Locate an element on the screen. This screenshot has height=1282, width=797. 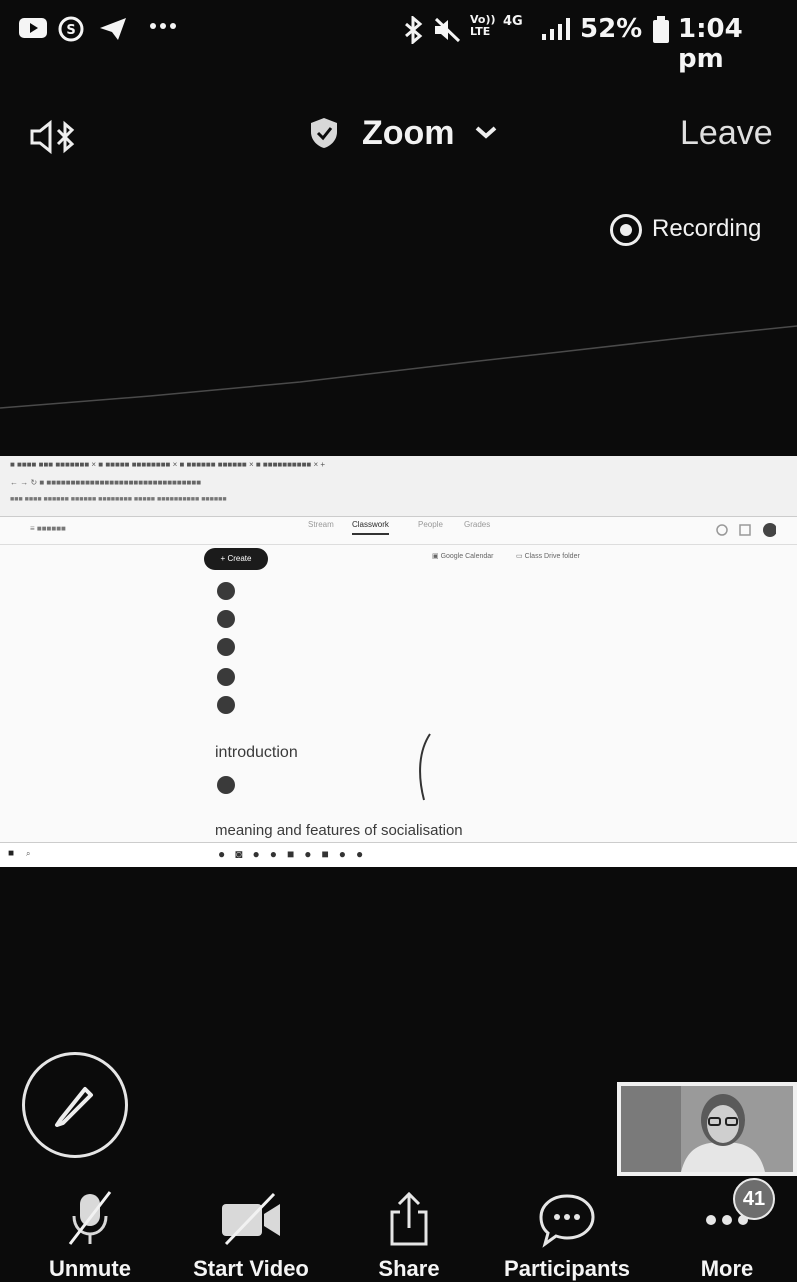
more-dots-icon is located at coordinates (163, 28).